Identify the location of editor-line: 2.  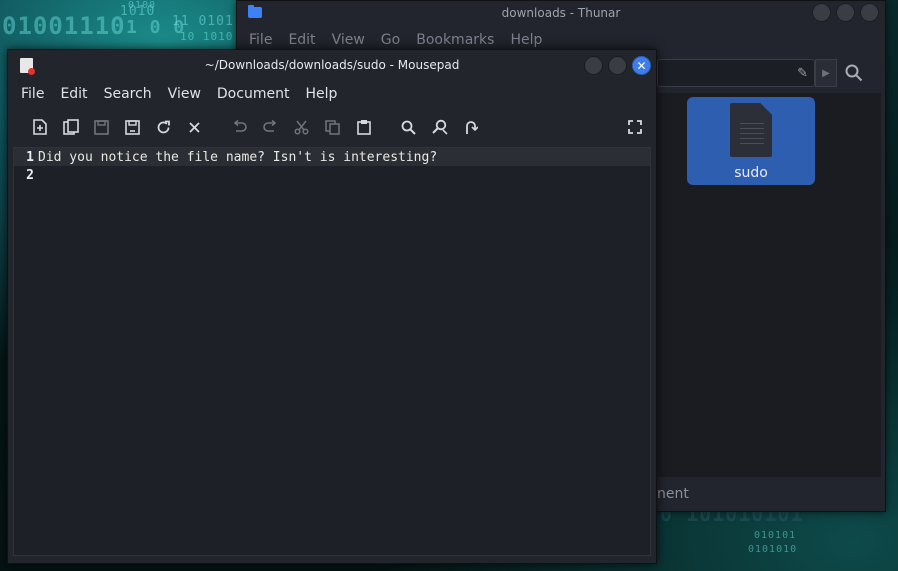
(332, 175).